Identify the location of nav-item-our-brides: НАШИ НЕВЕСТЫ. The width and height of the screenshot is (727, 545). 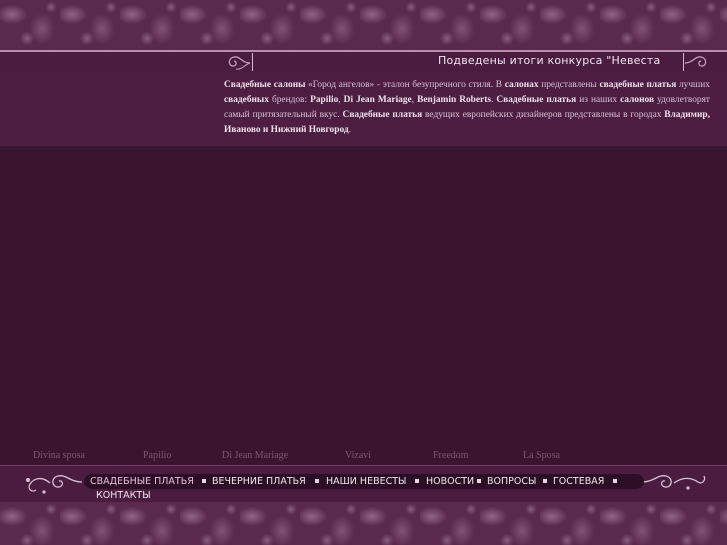
(366, 481).